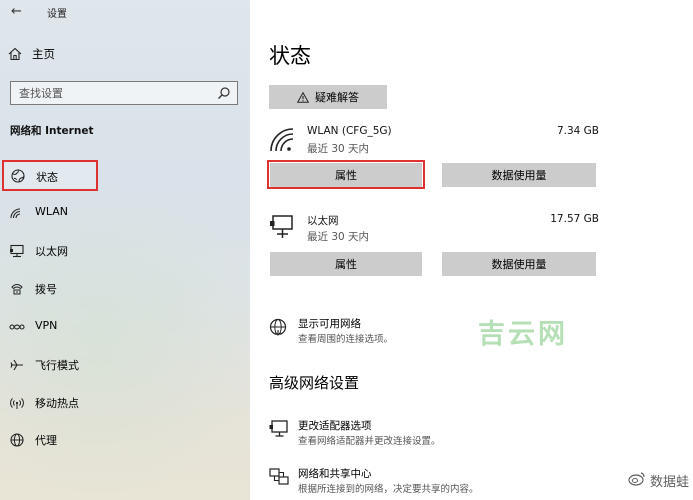 Image resolution: width=693 pixels, height=500 pixels. Describe the element at coordinates (577, 131) in the screenshot. I see `network-usage: 7.34 GB` at that location.